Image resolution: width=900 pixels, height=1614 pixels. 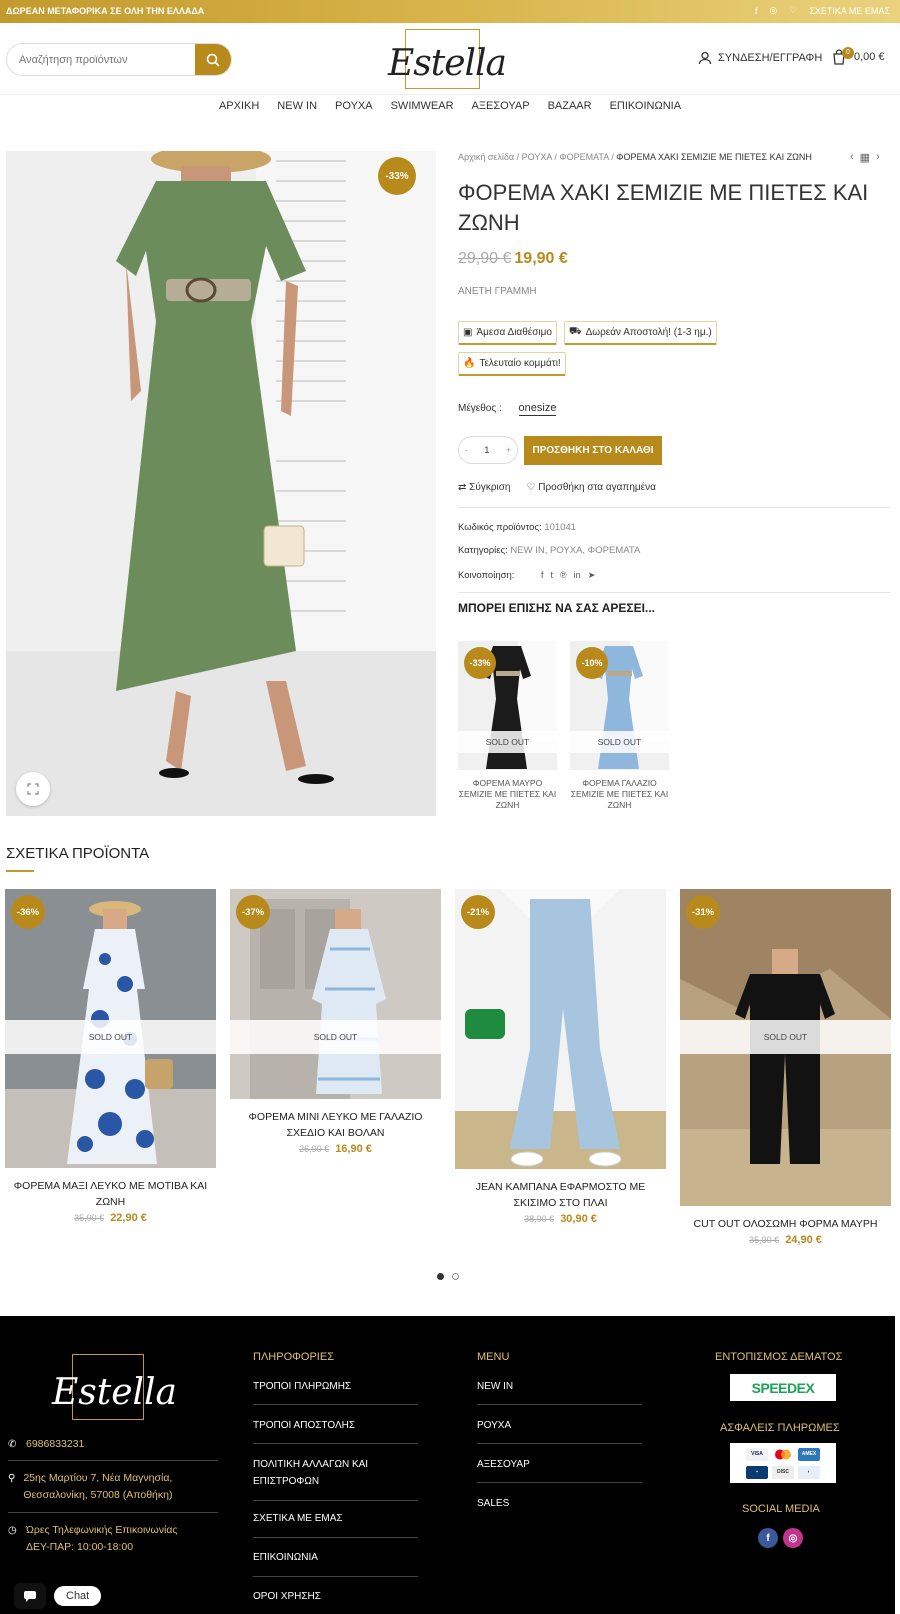 I want to click on about-link: ΣΧΕΤΙΚΑ ΜΕ ΕΜΑΣ, so click(x=849, y=11).